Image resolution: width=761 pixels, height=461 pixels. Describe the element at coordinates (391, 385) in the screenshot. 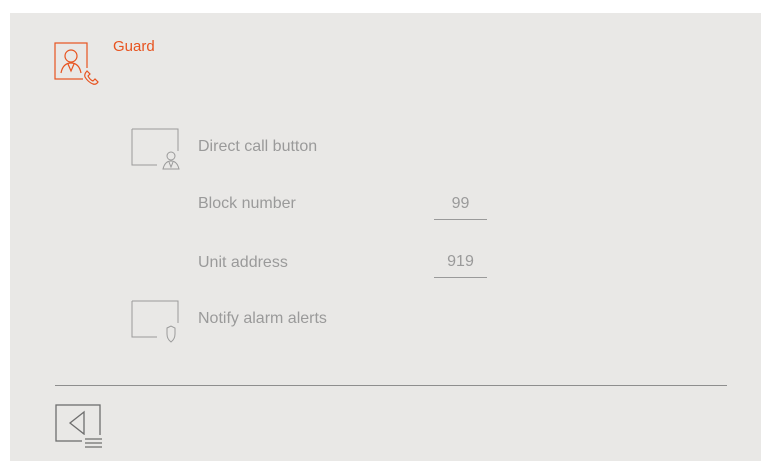

I see `footer-divider` at that location.